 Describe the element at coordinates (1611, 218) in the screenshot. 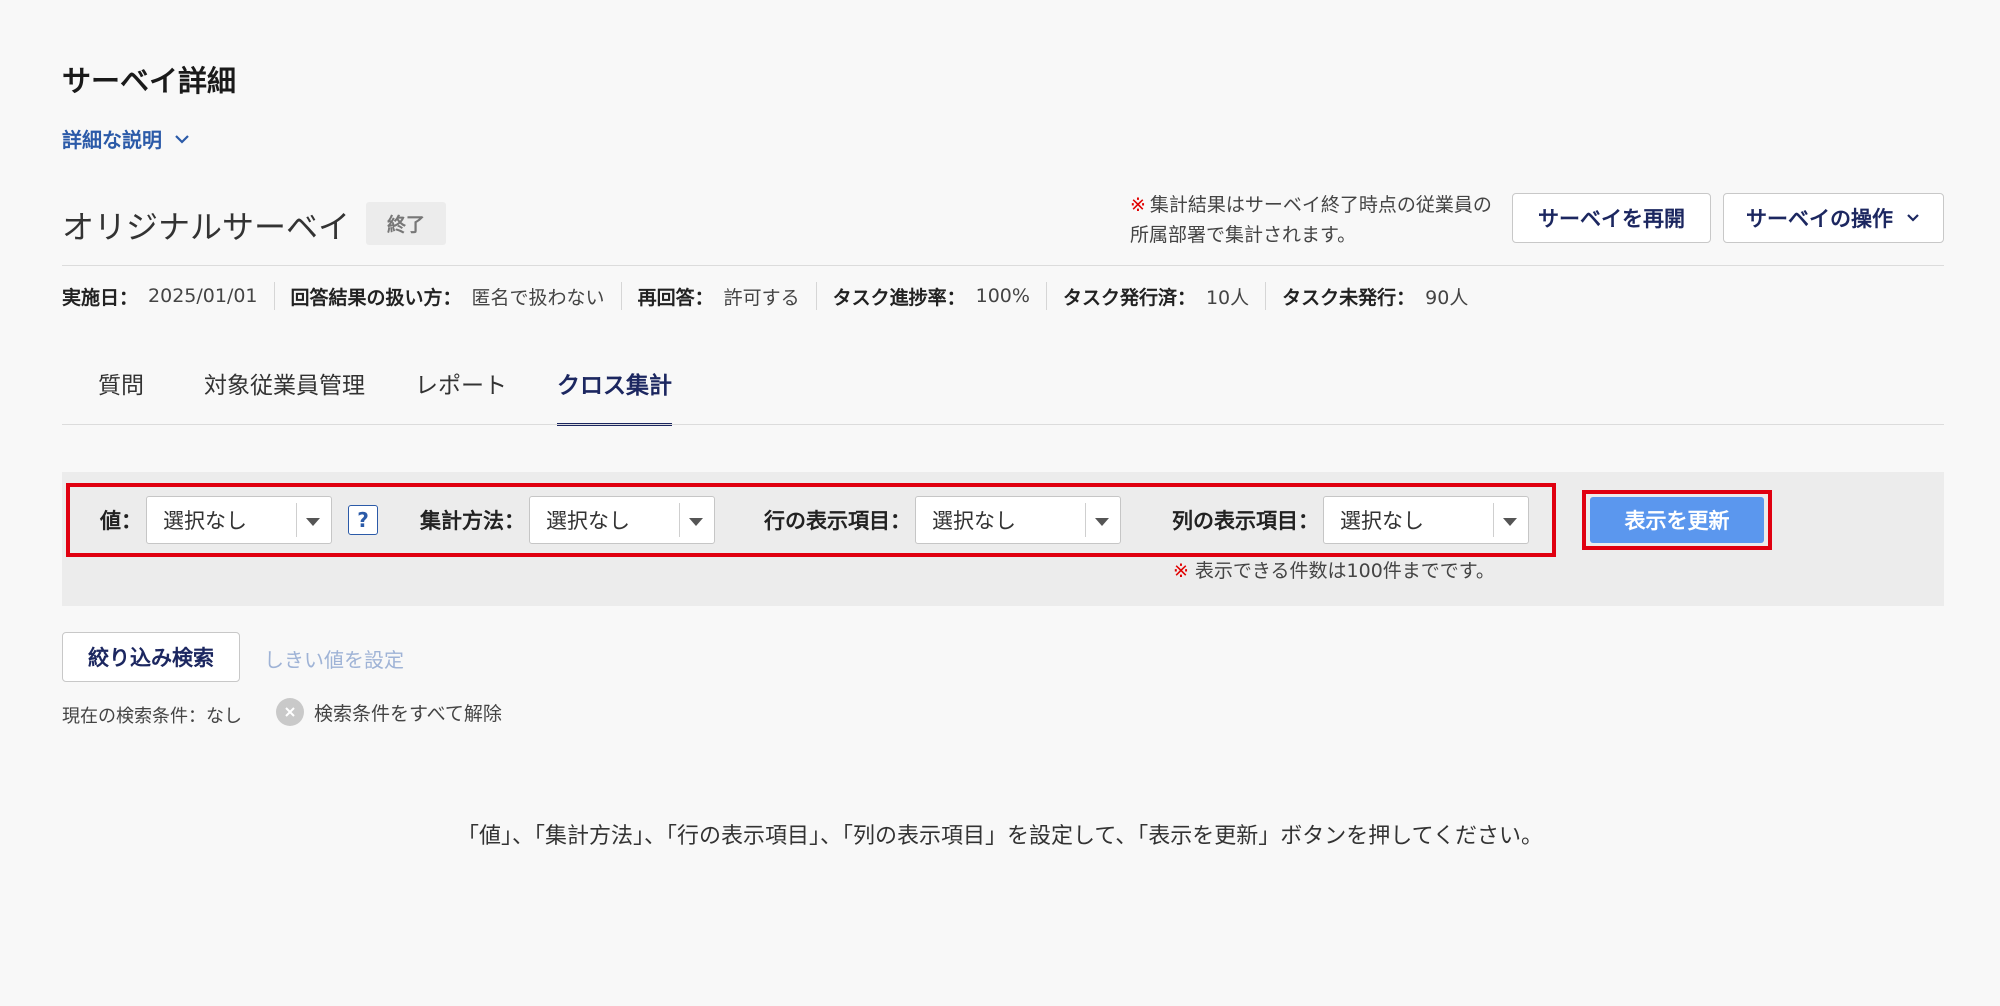

I see `reopen-survey-button: サーベイを再開` at that location.